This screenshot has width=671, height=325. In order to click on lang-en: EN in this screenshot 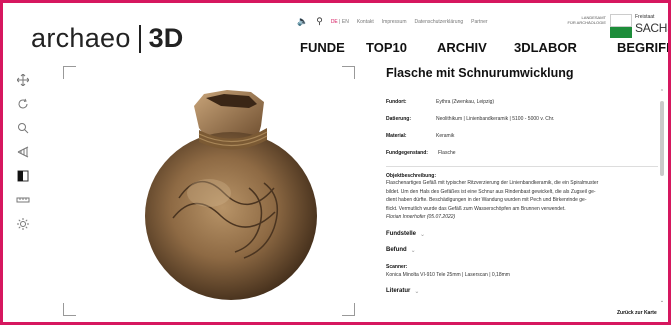, I will do `click(345, 22)`.